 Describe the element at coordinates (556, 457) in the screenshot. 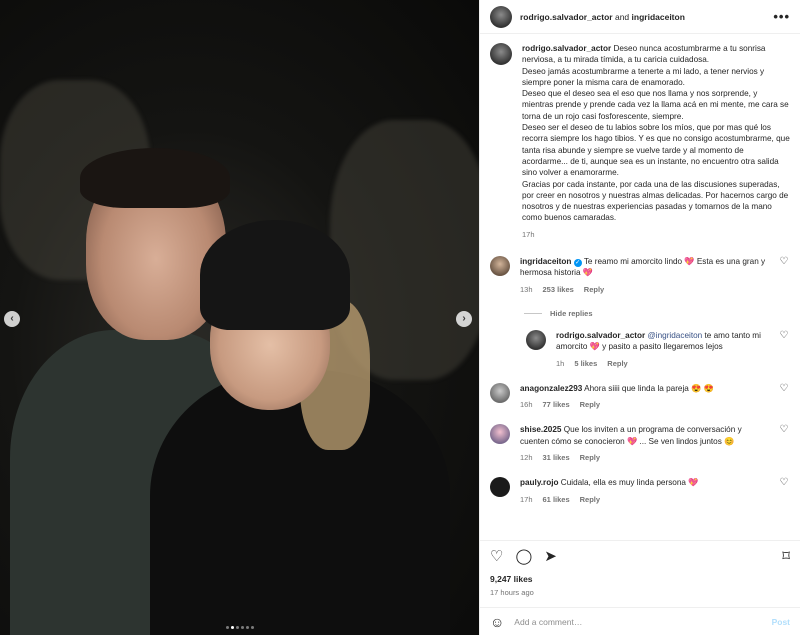

I see `comment-likes: 31 likes` at that location.